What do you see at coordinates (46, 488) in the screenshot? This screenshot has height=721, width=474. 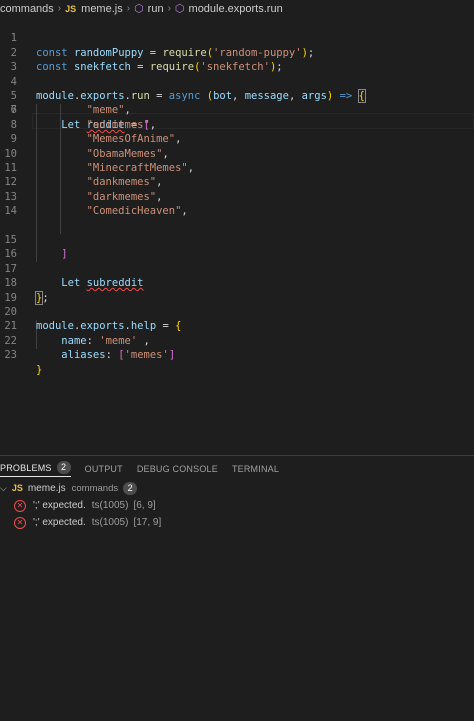 I see `problems-file-name: meme.js` at bounding box center [46, 488].